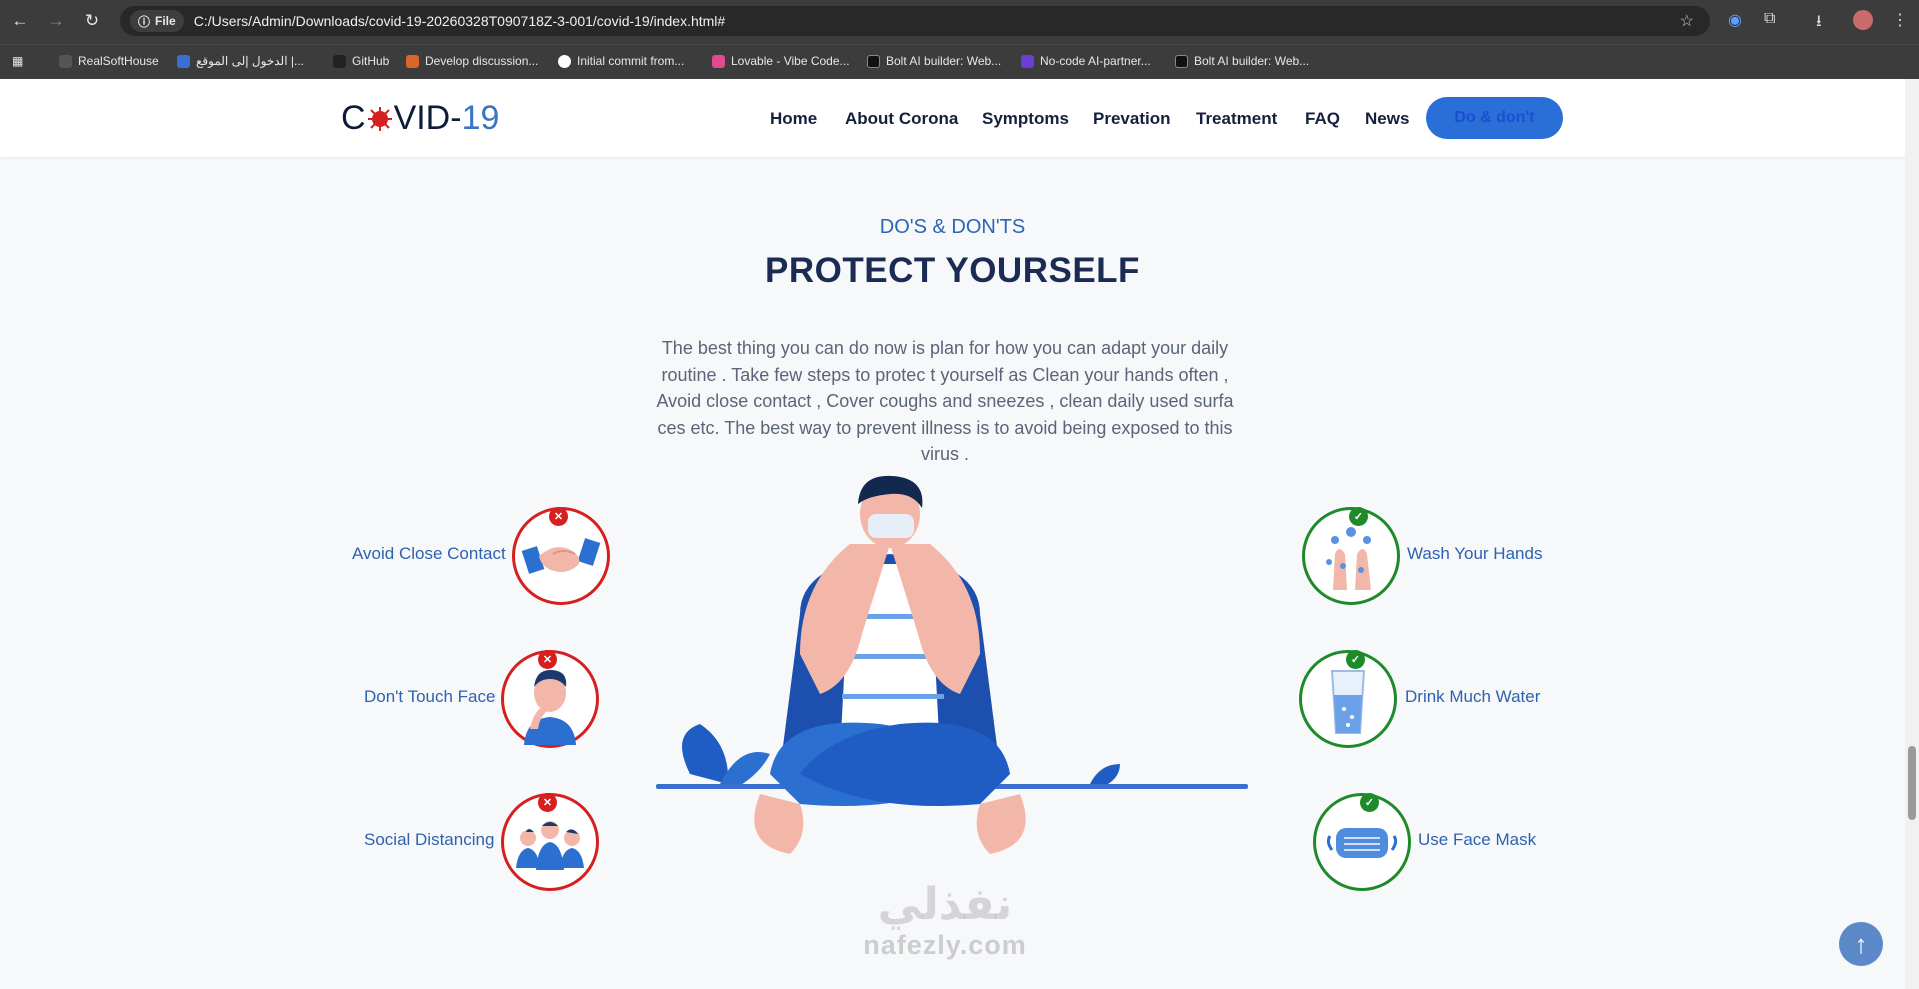 The width and height of the screenshot is (1919, 989). Describe the element at coordinates (550, 842) in the screenshot. I see `dont-circle-social-distancing: ✕` at that location.